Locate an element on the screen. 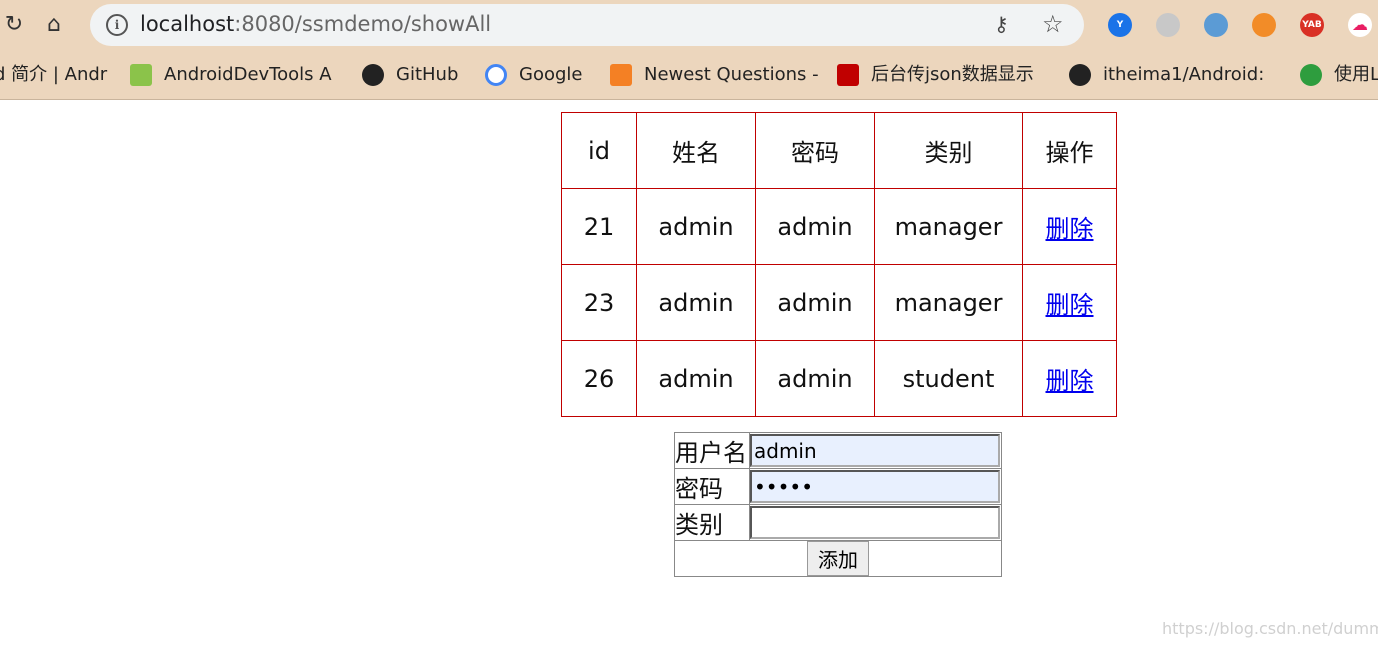 The width and height of the screenshot is (1378, 647). bookmark-item: Newest Questions - is located at coordinates (714, 75).